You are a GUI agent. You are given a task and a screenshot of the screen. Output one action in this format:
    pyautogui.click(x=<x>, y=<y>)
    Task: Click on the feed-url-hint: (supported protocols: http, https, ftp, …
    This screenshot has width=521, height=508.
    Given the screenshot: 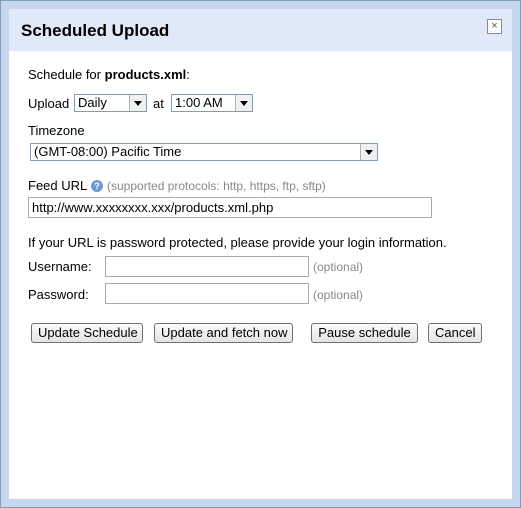 What is the action you would take?
    pyautogui.click(x=216, y=186)
    